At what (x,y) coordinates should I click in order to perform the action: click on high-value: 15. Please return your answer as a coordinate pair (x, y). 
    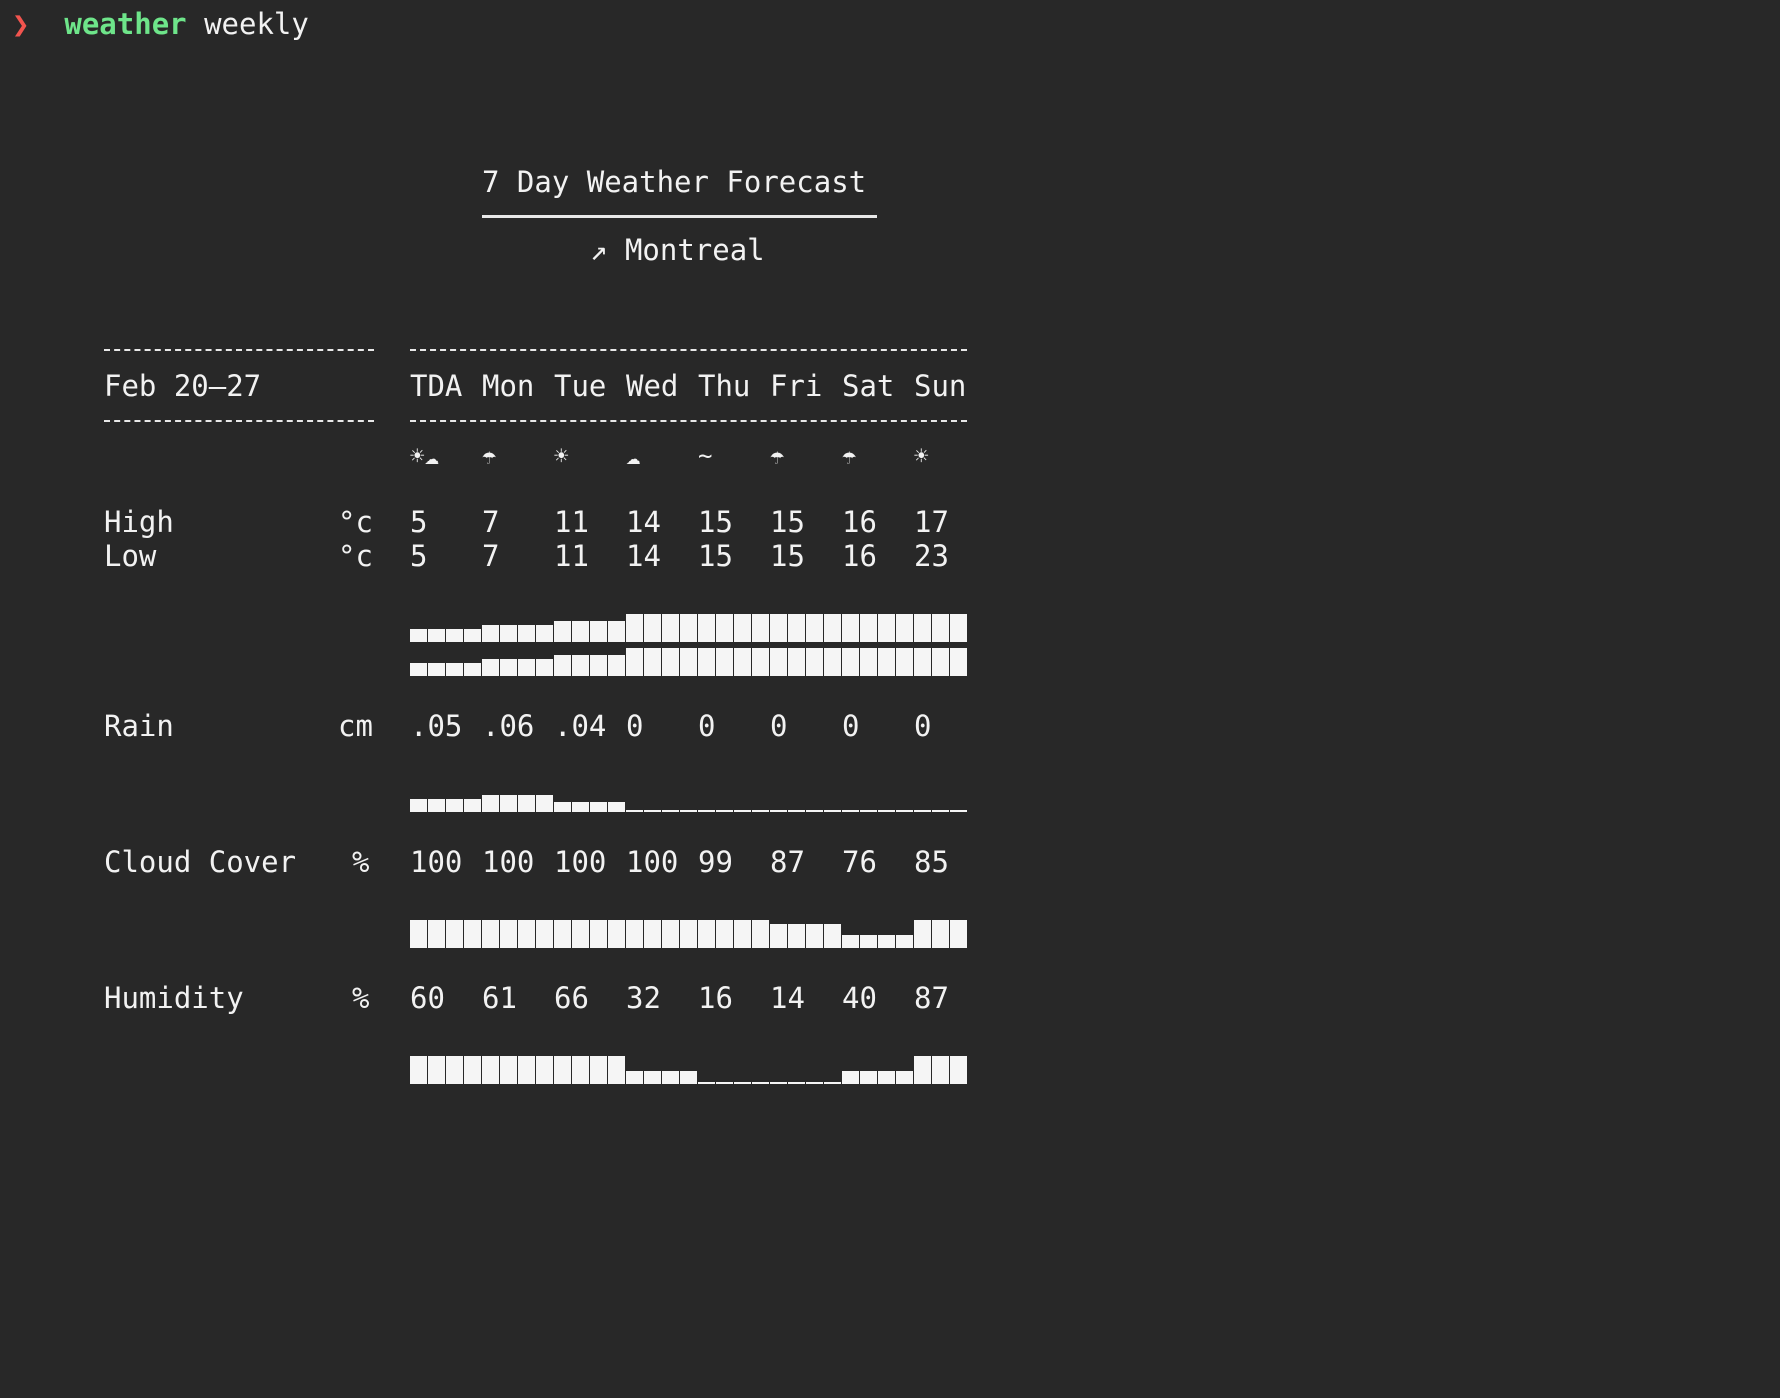
    Looking at the image, I should click on (787, 522).